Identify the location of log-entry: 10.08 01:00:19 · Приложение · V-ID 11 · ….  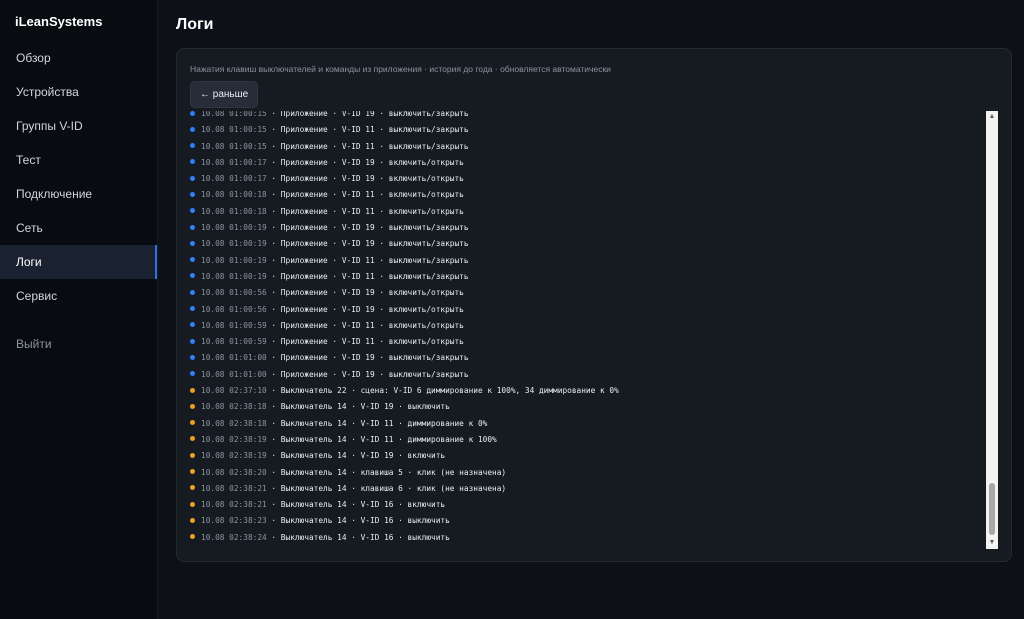
(403, 277).